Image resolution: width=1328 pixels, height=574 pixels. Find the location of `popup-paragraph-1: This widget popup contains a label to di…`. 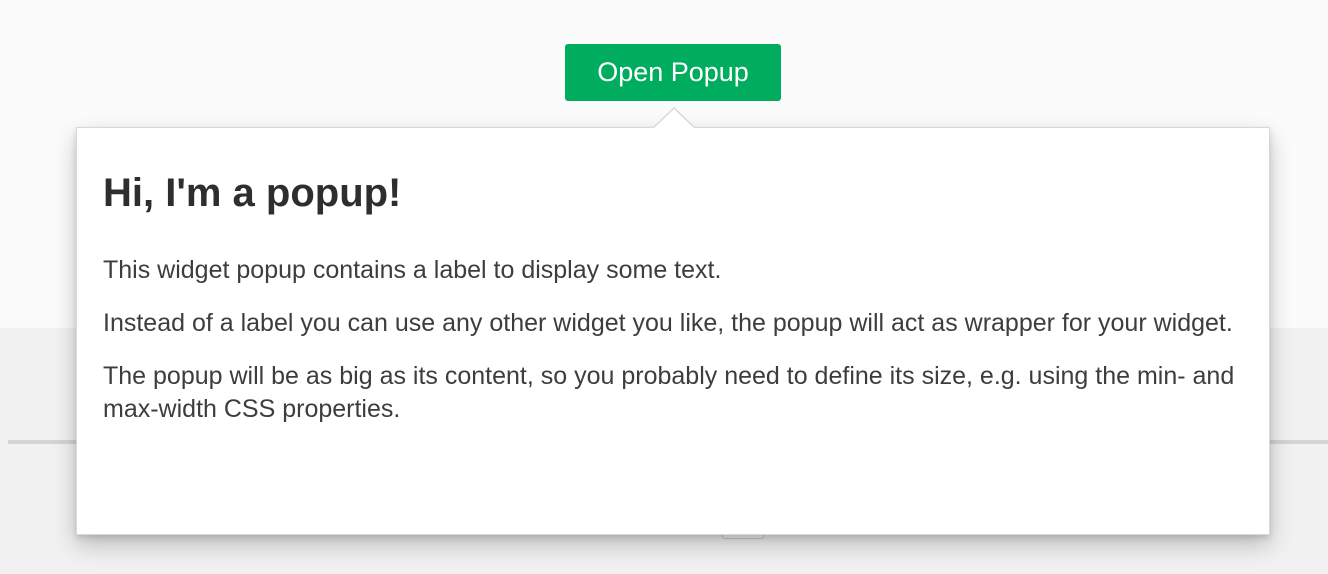

popup-paragraph-1: This widget popup contains a label to di… is located at coordinates (412, 270).